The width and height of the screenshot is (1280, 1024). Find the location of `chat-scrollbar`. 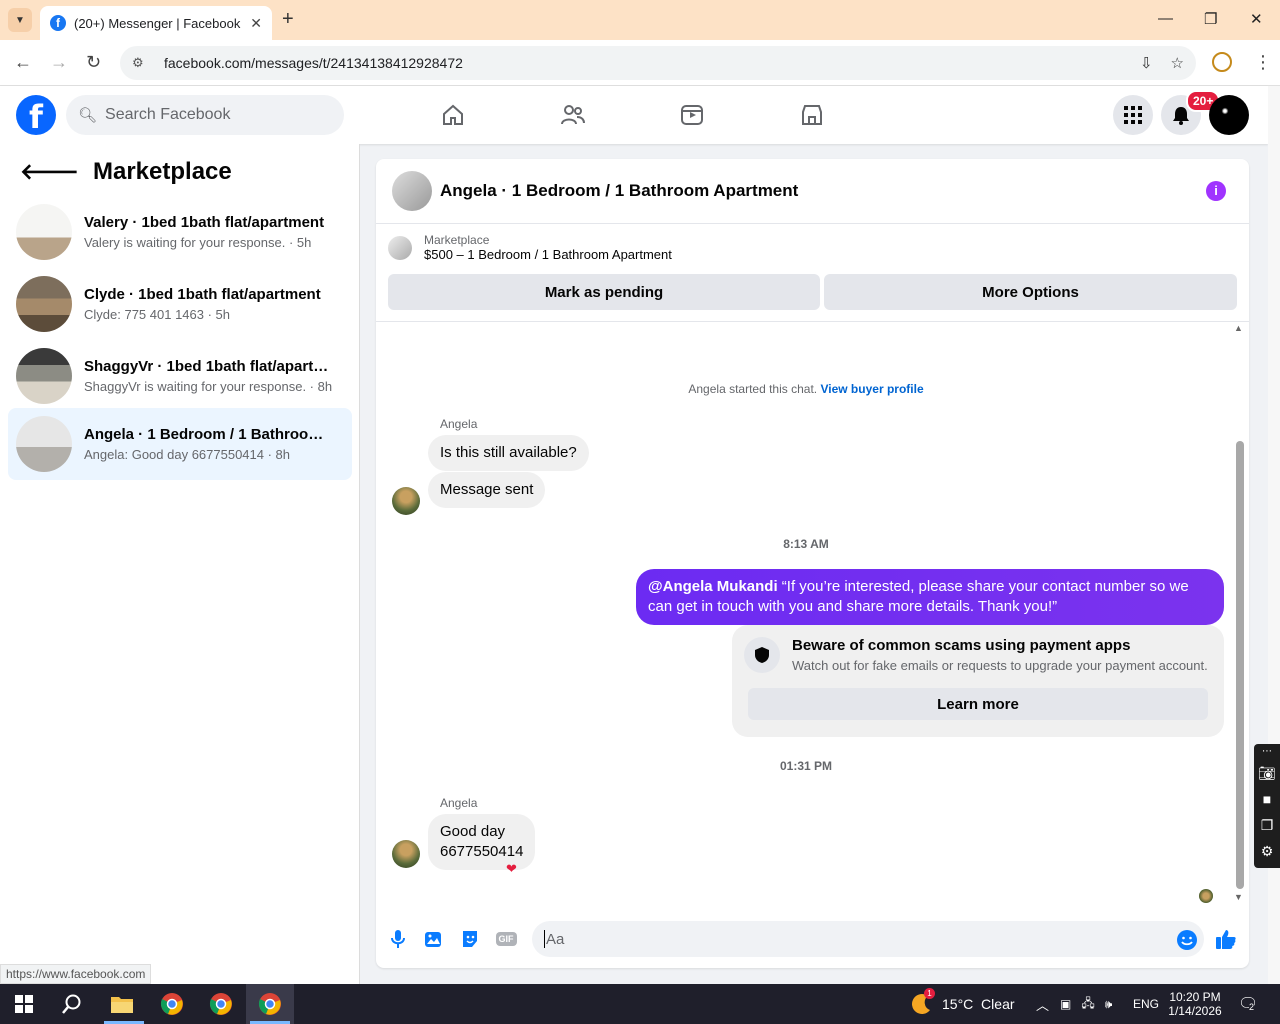

chat-scrollbar is located at coordinates (1240, 665).